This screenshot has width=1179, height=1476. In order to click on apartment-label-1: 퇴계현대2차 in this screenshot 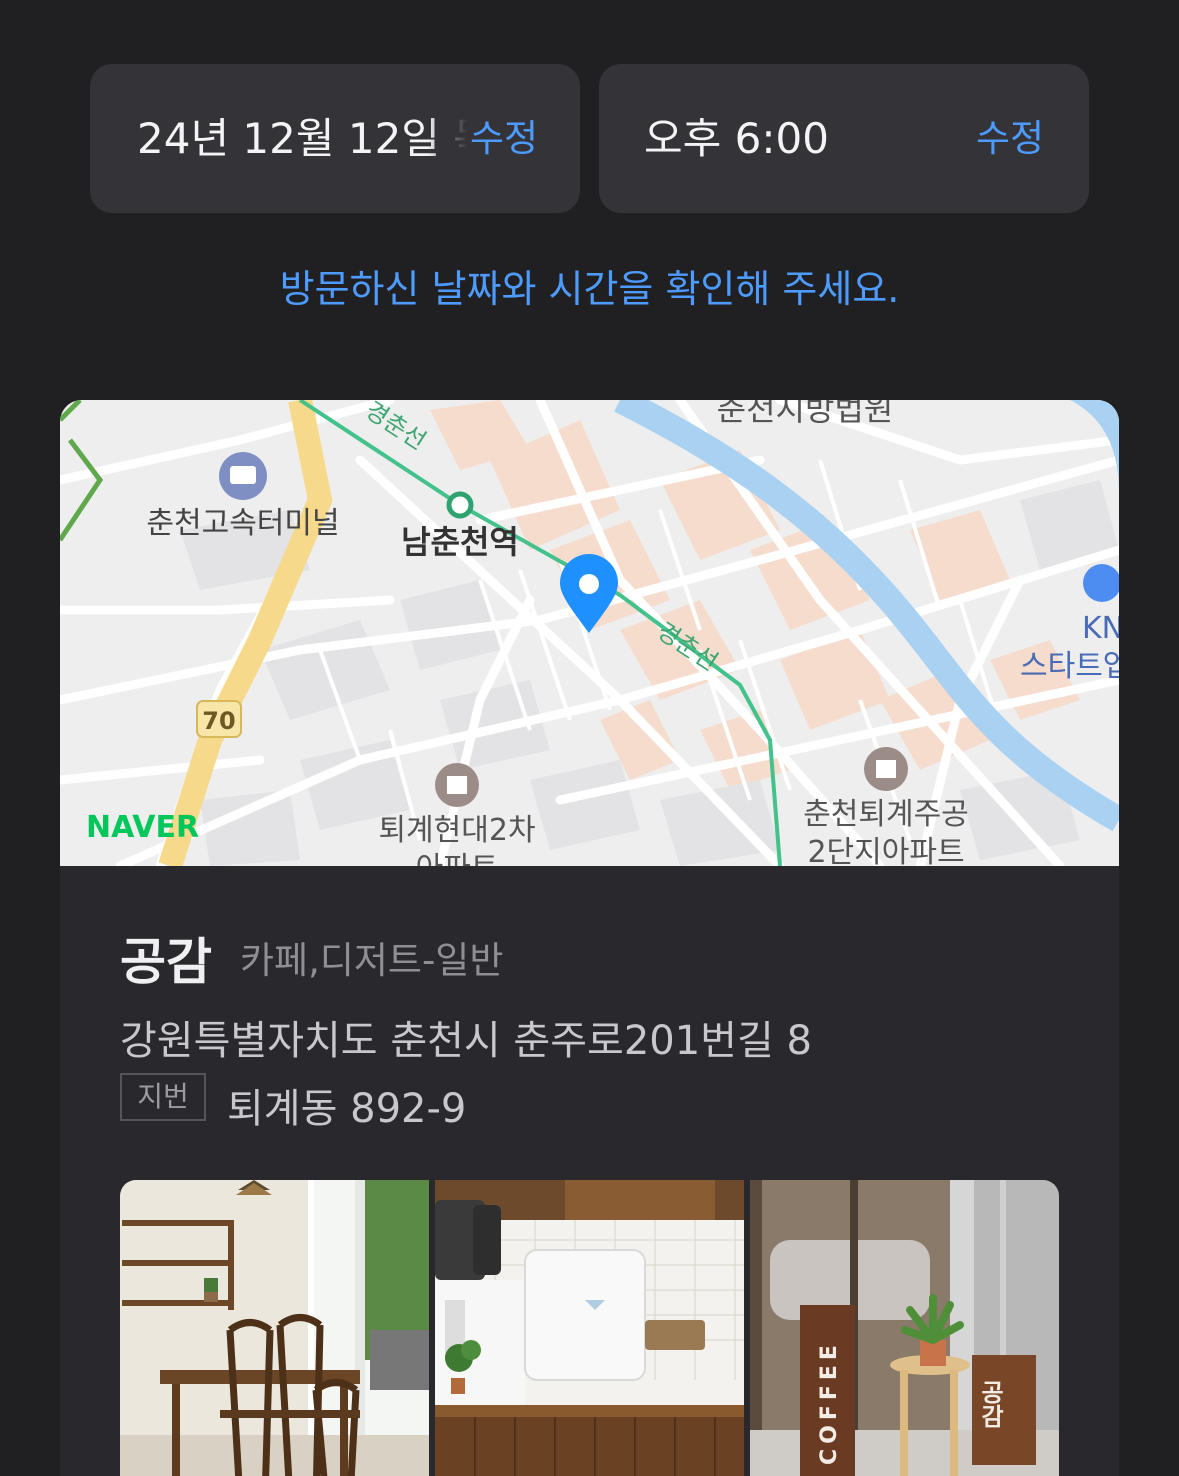, I will do `click(456, 830)`.